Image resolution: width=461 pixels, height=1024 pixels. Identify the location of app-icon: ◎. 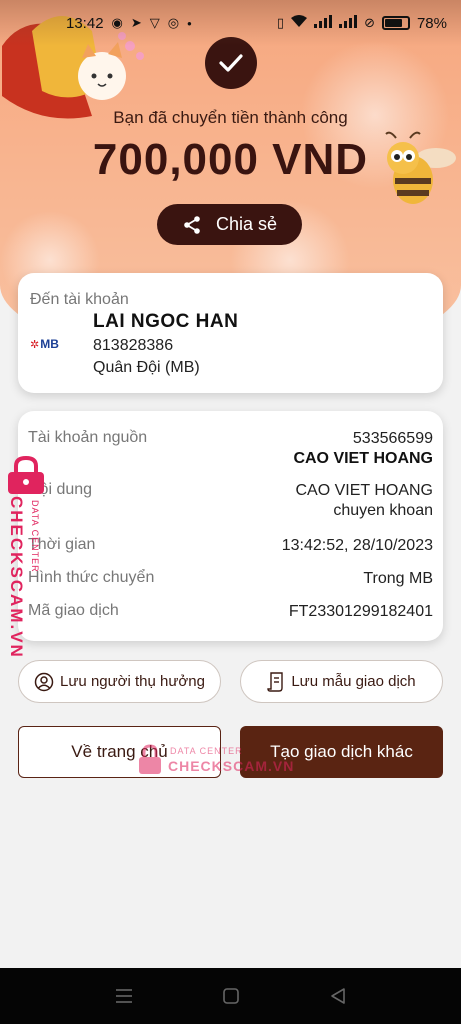
(173, 22).